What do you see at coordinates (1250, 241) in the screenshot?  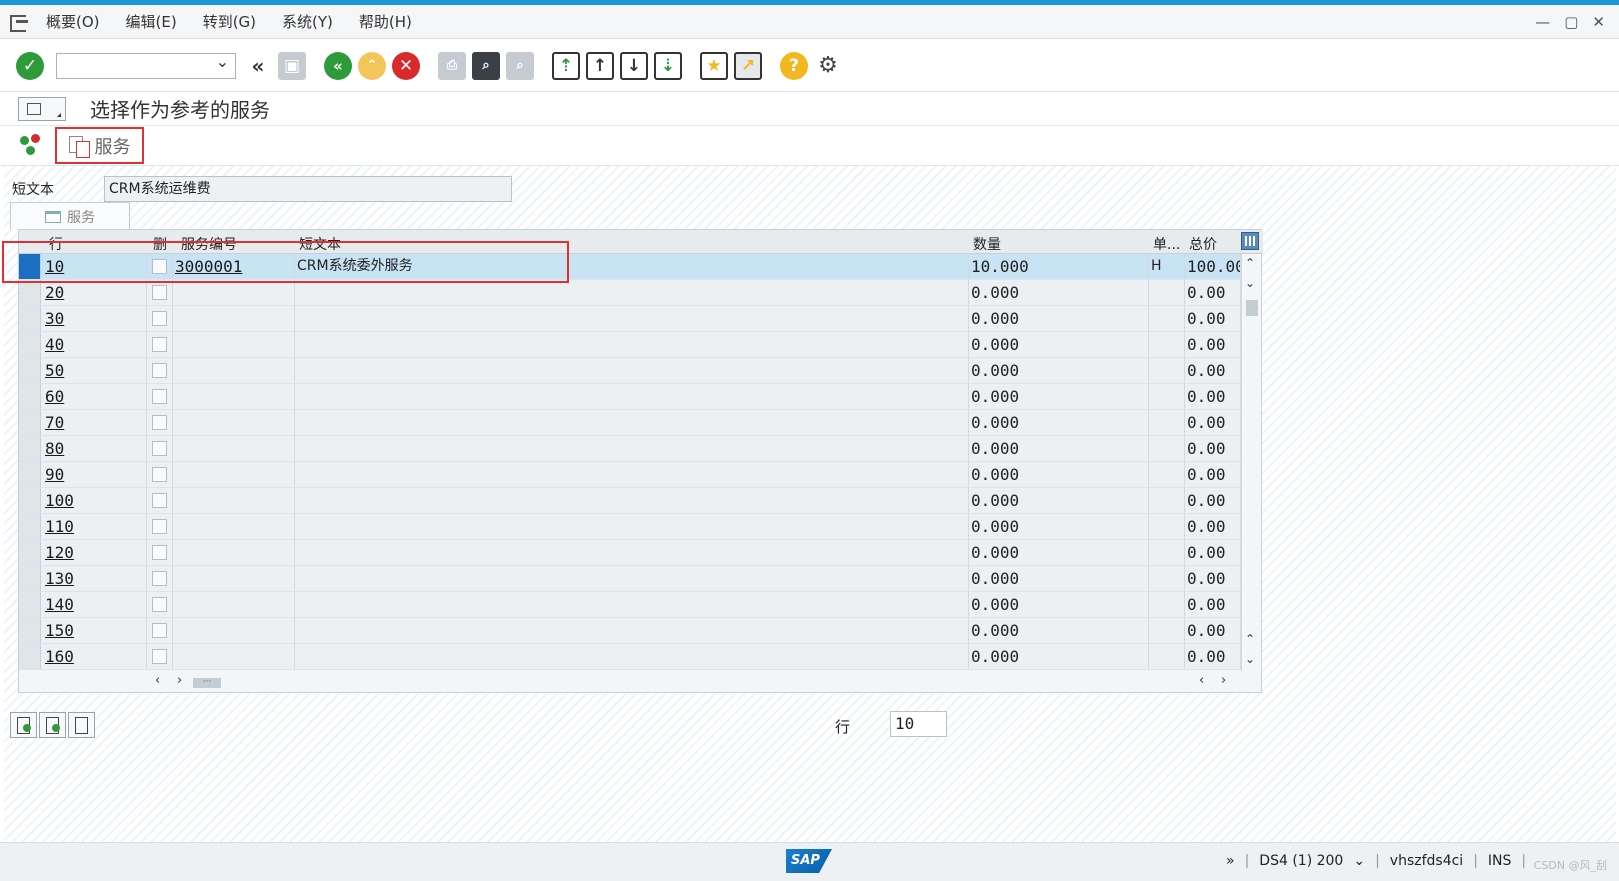 I see `column-settings-icon` at bounding box center [1250, 241].